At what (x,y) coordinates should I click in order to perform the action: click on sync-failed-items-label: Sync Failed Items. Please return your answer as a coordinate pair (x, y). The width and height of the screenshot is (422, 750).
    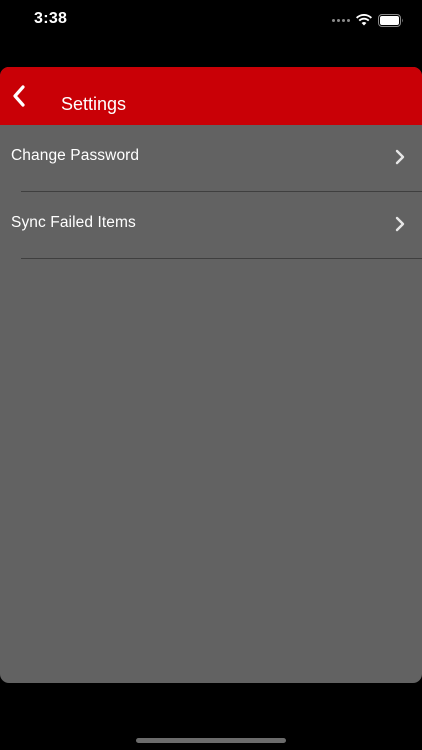
    Looking at the image, I should click on (73, 222).